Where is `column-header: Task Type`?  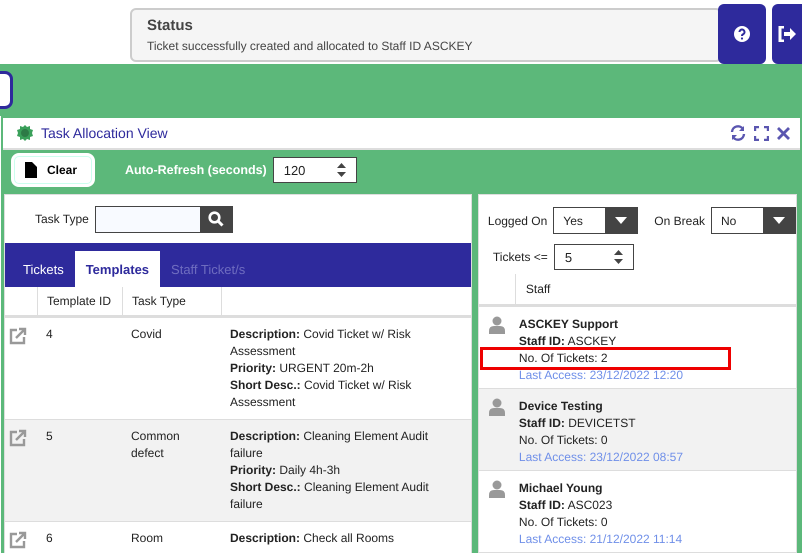 column-header: Task Type is located at coordinates (171, 302).